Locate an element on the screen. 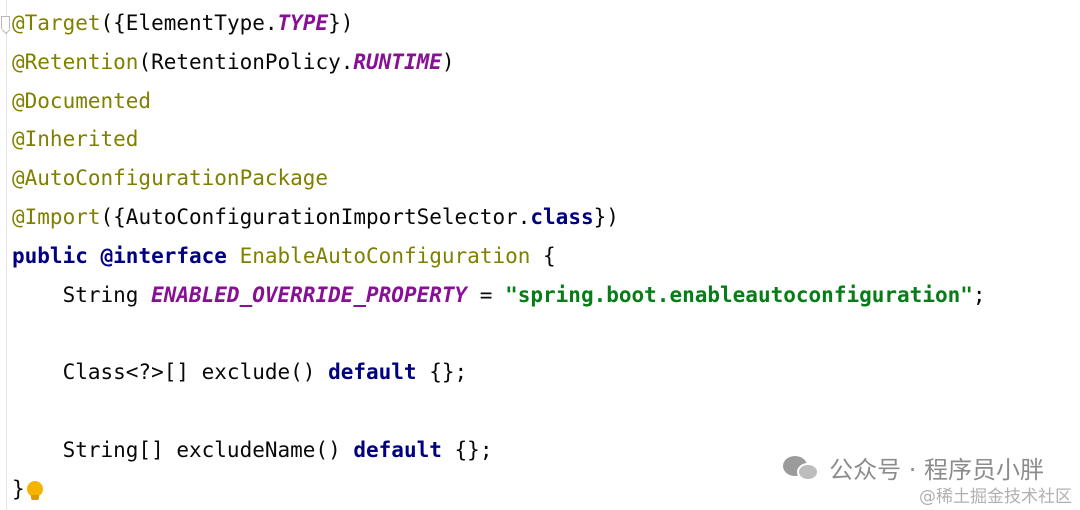 This screenshot has width=1080, height=510. code-token: String[] excludeName() is located at coordinates (183, 449).